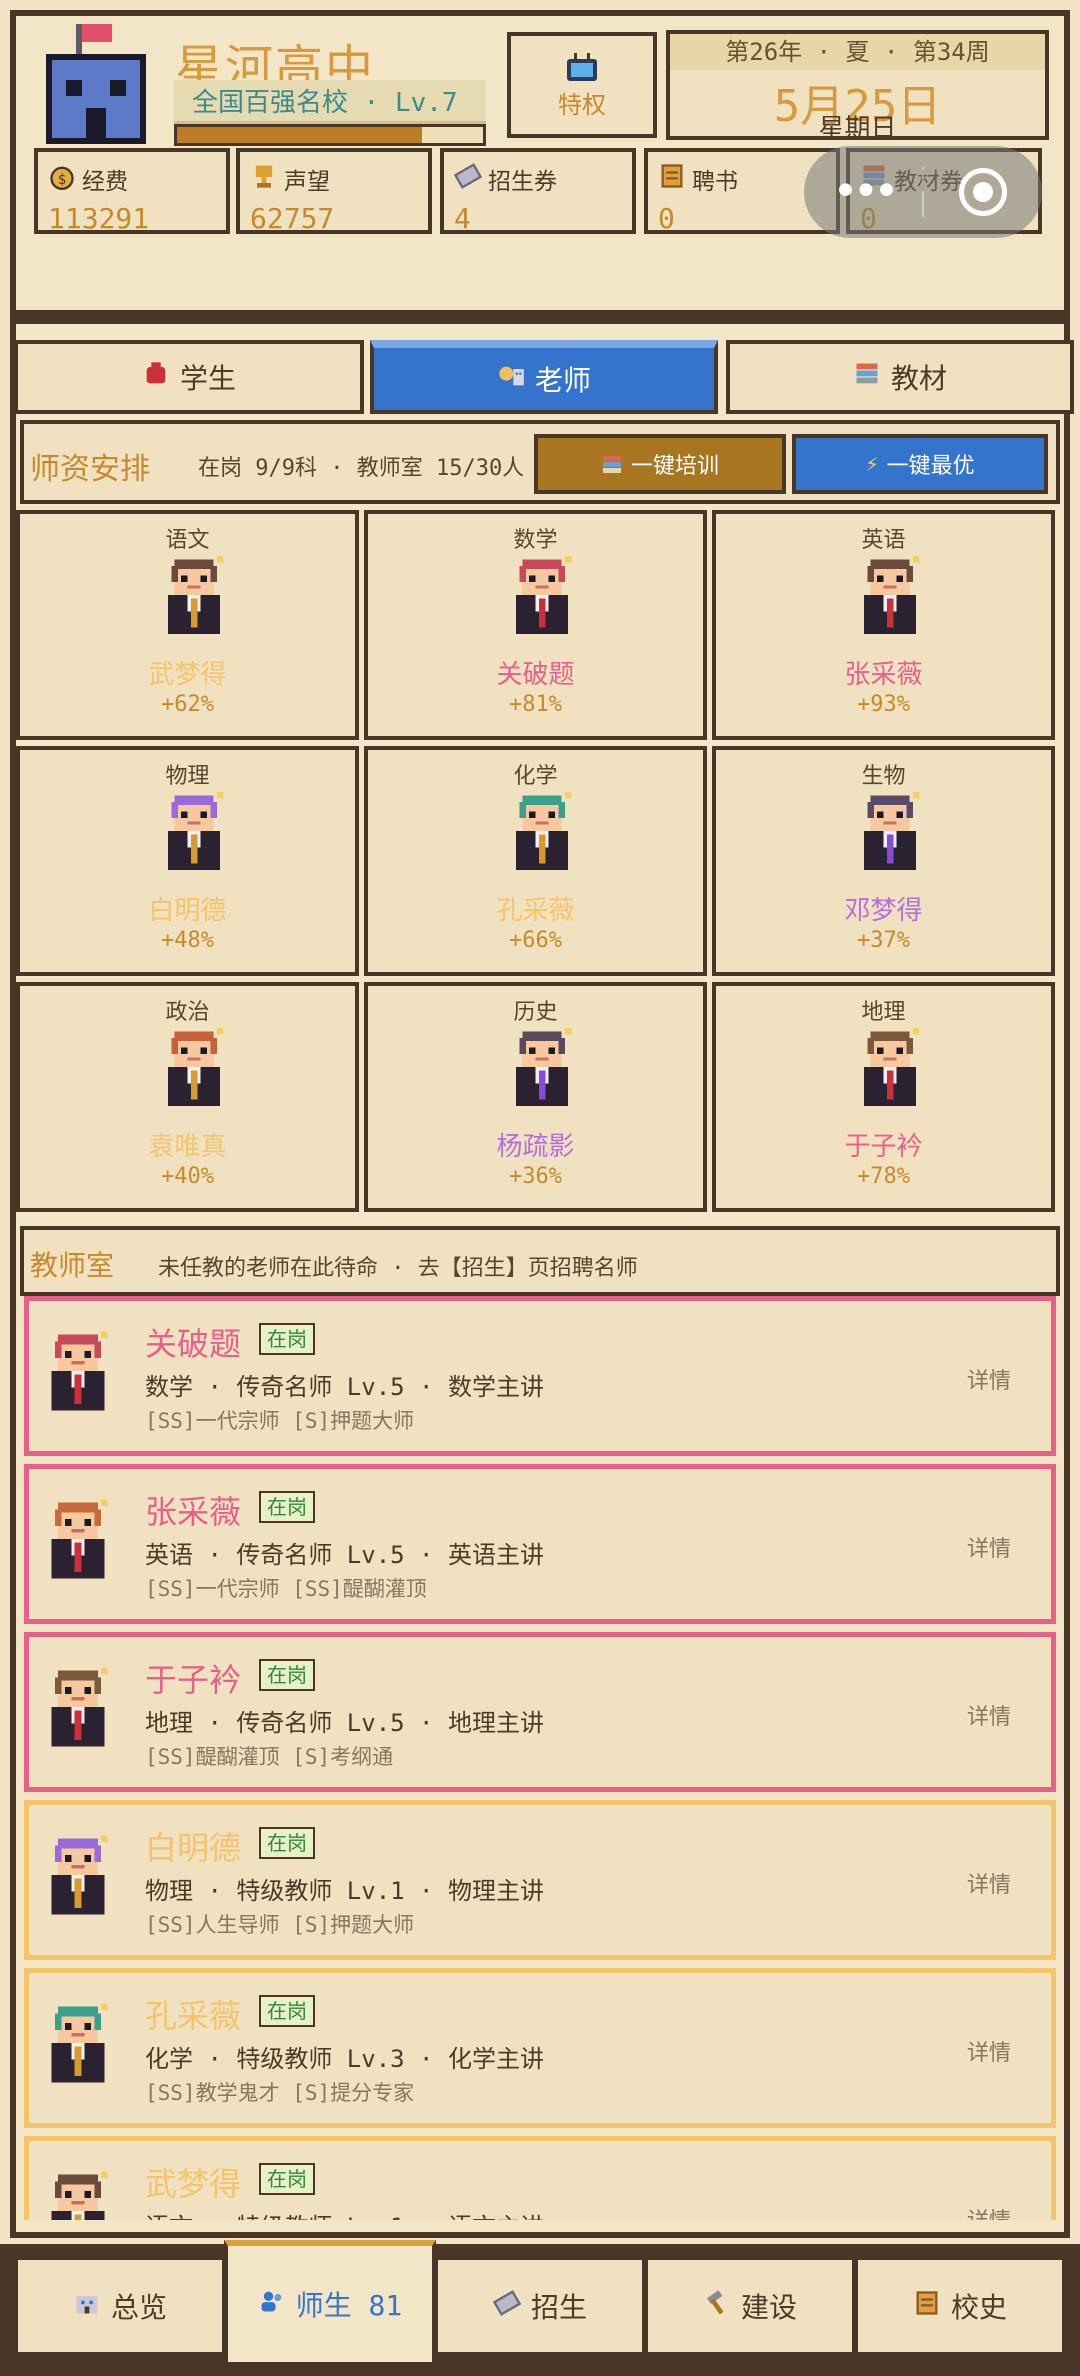 This screenshot has height=2376, width=1080. Describe the element at coordinates (715, 182) in the screenshot. I see `resource-label: 聘书` at that location.